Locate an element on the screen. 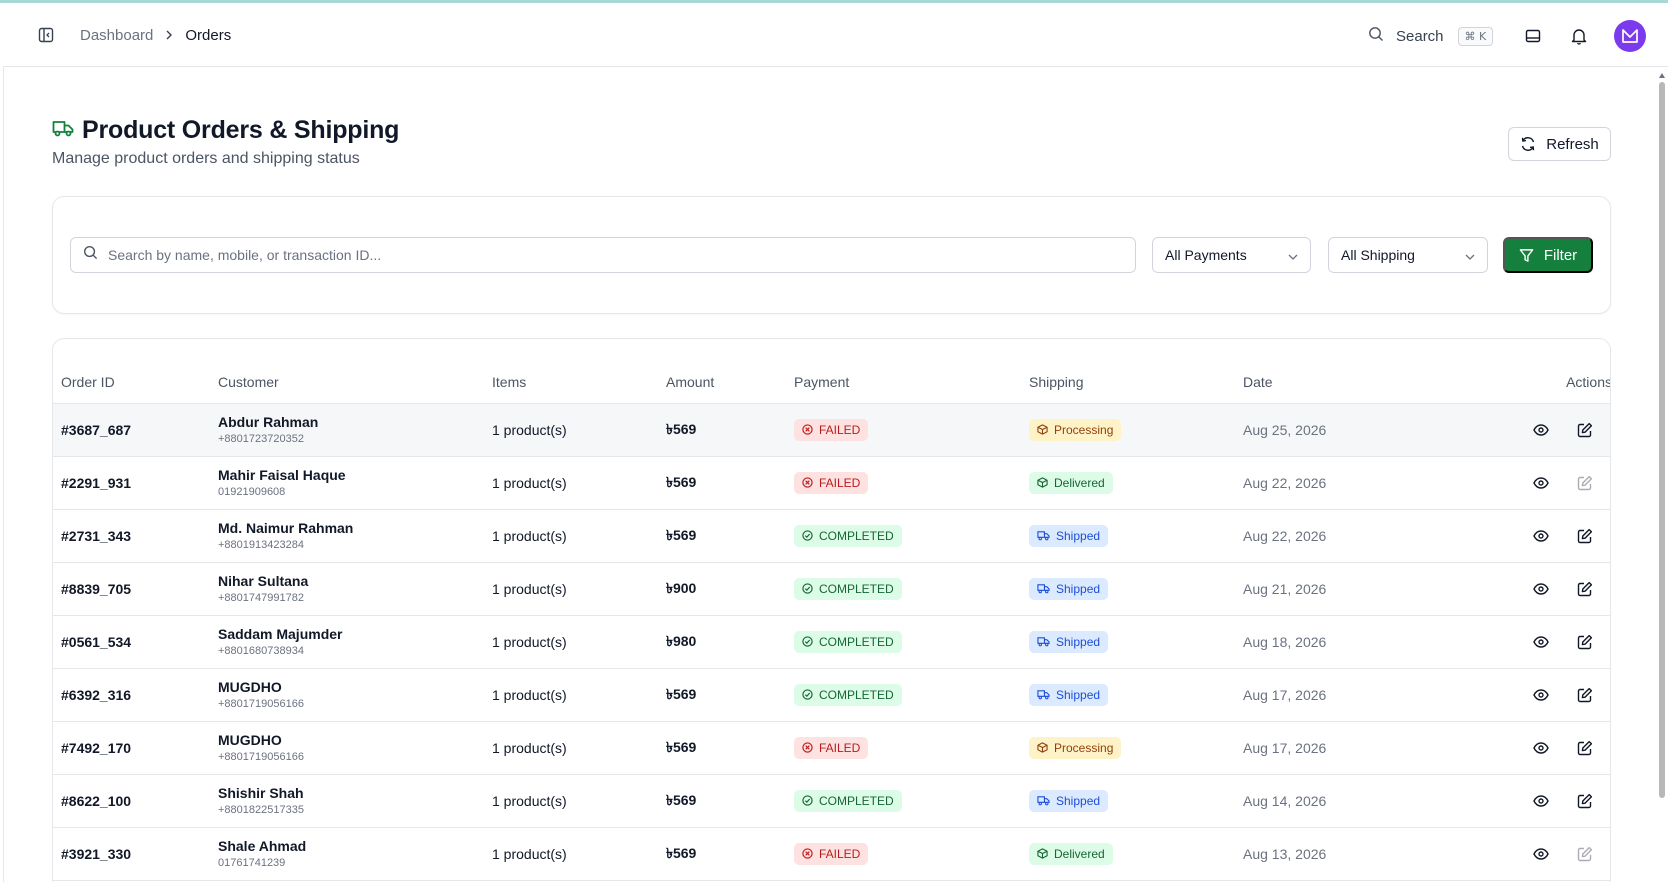 This screenshot has width=1668, height=882. order-amount: ৳900 is located at coordinates (730, 589).